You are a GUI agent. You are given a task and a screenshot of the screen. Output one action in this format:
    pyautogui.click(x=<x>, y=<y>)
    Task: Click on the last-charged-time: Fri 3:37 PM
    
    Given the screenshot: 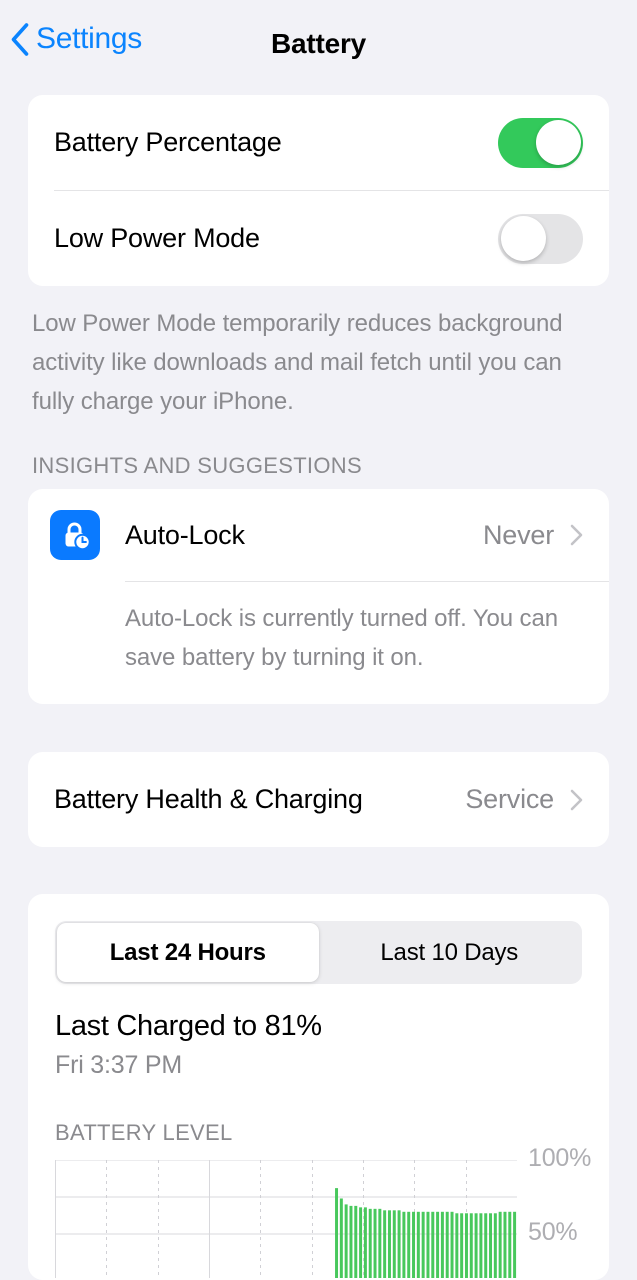 What is the action you would take?
    pyautogui.click(x=118, y=1065)
    